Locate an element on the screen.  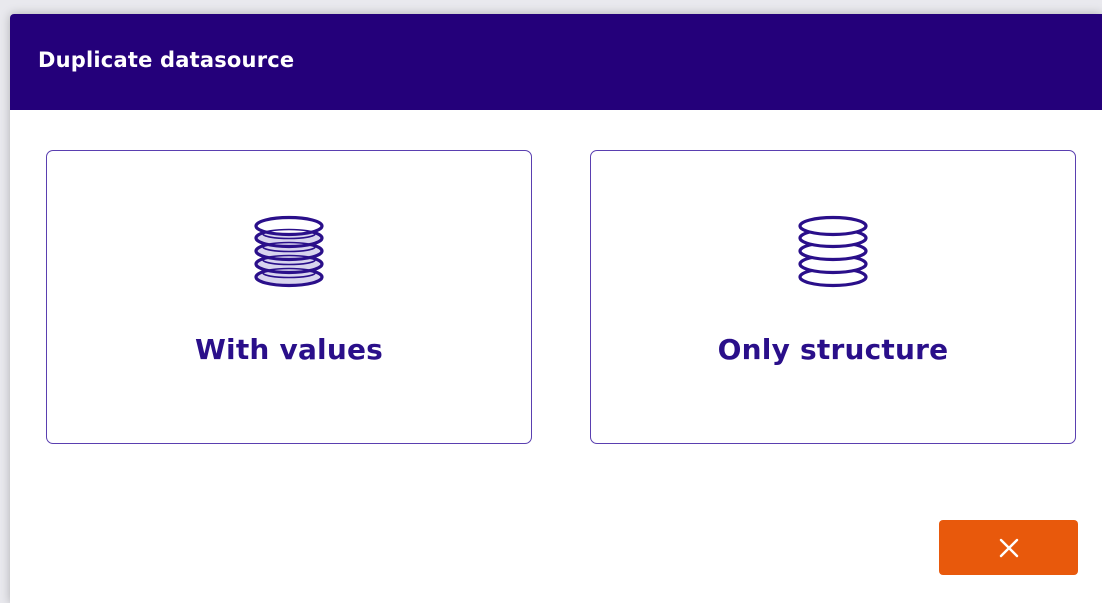
database-outline-icon is located at coordinates (833, 251).